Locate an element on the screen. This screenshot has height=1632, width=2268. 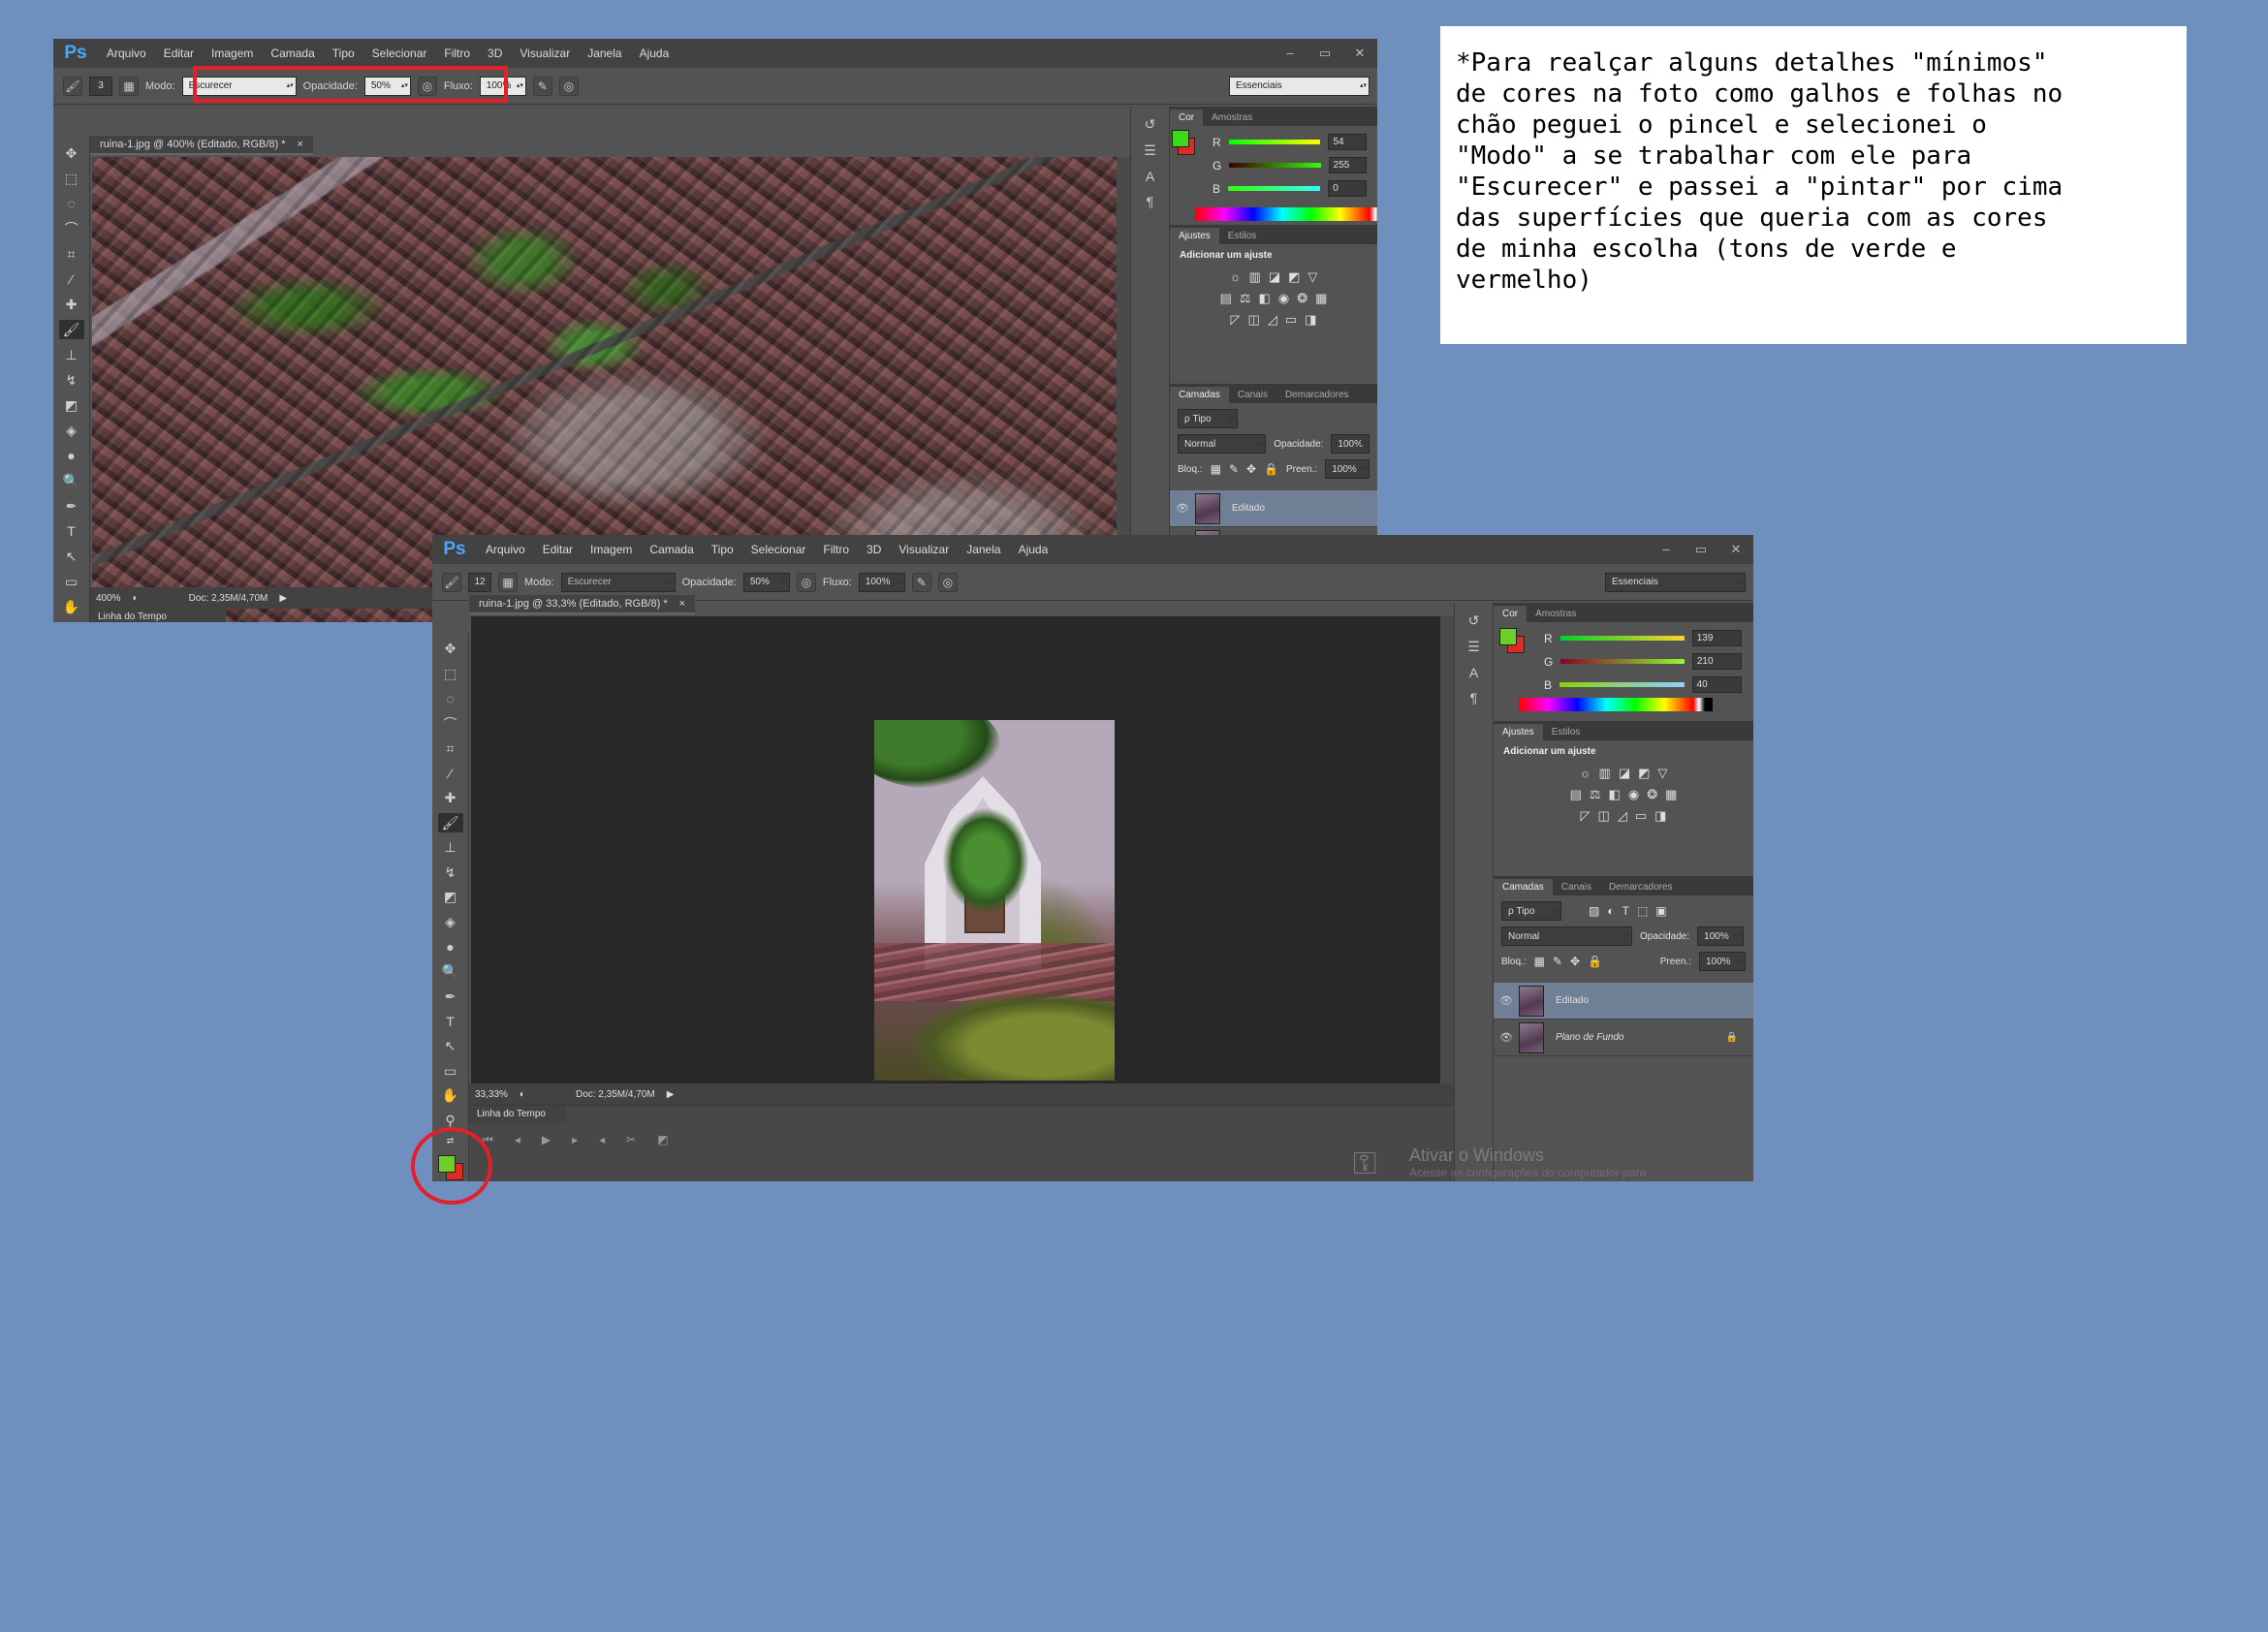
flow-field: 100% is located at coordinates (882, 582).